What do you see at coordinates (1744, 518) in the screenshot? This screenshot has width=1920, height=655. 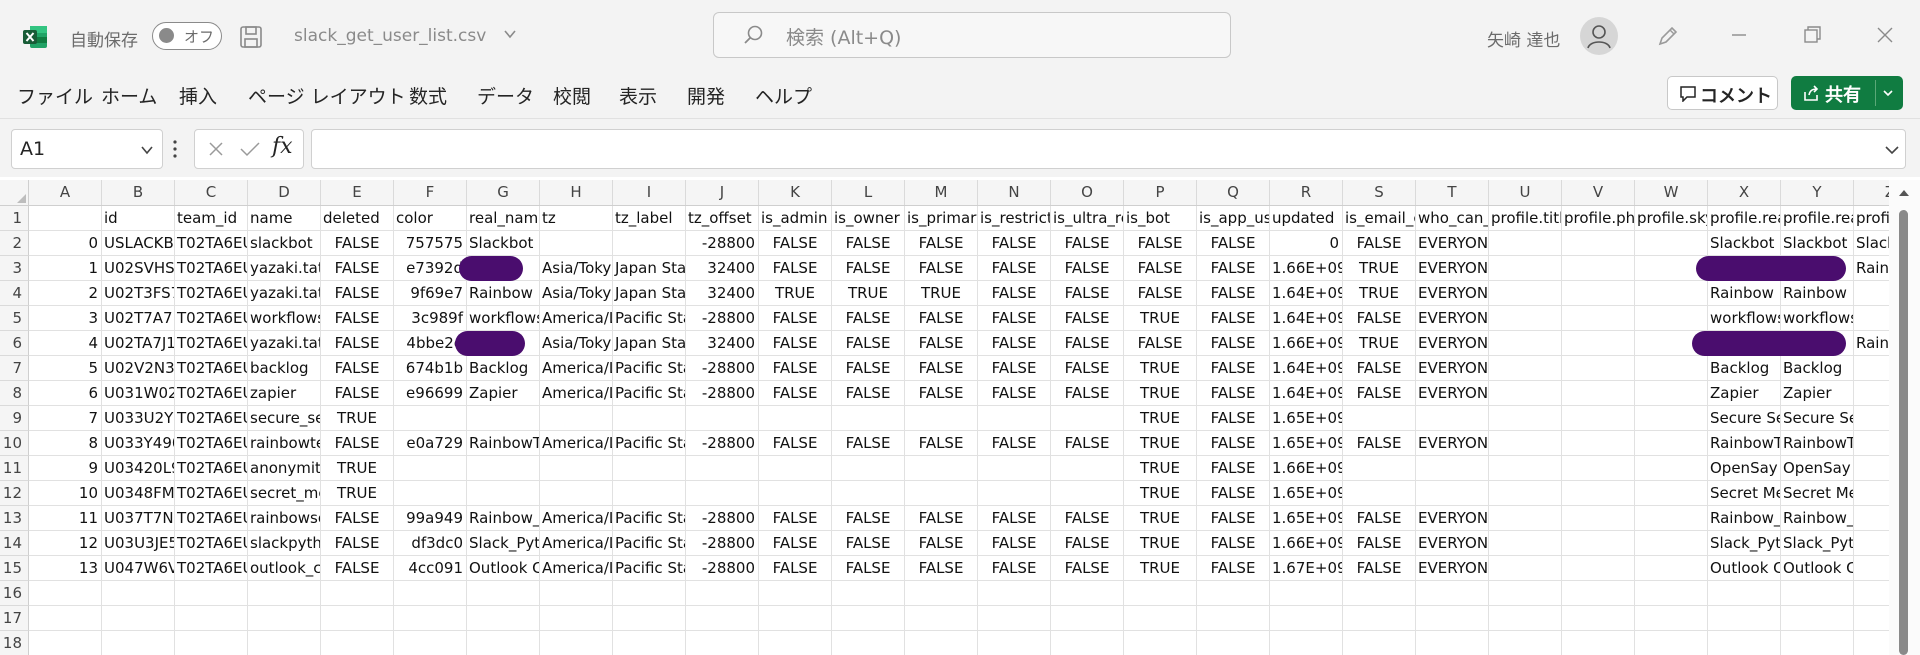 I see `cell-x13: Rainbow_S` at bounding box center [1744, 518].